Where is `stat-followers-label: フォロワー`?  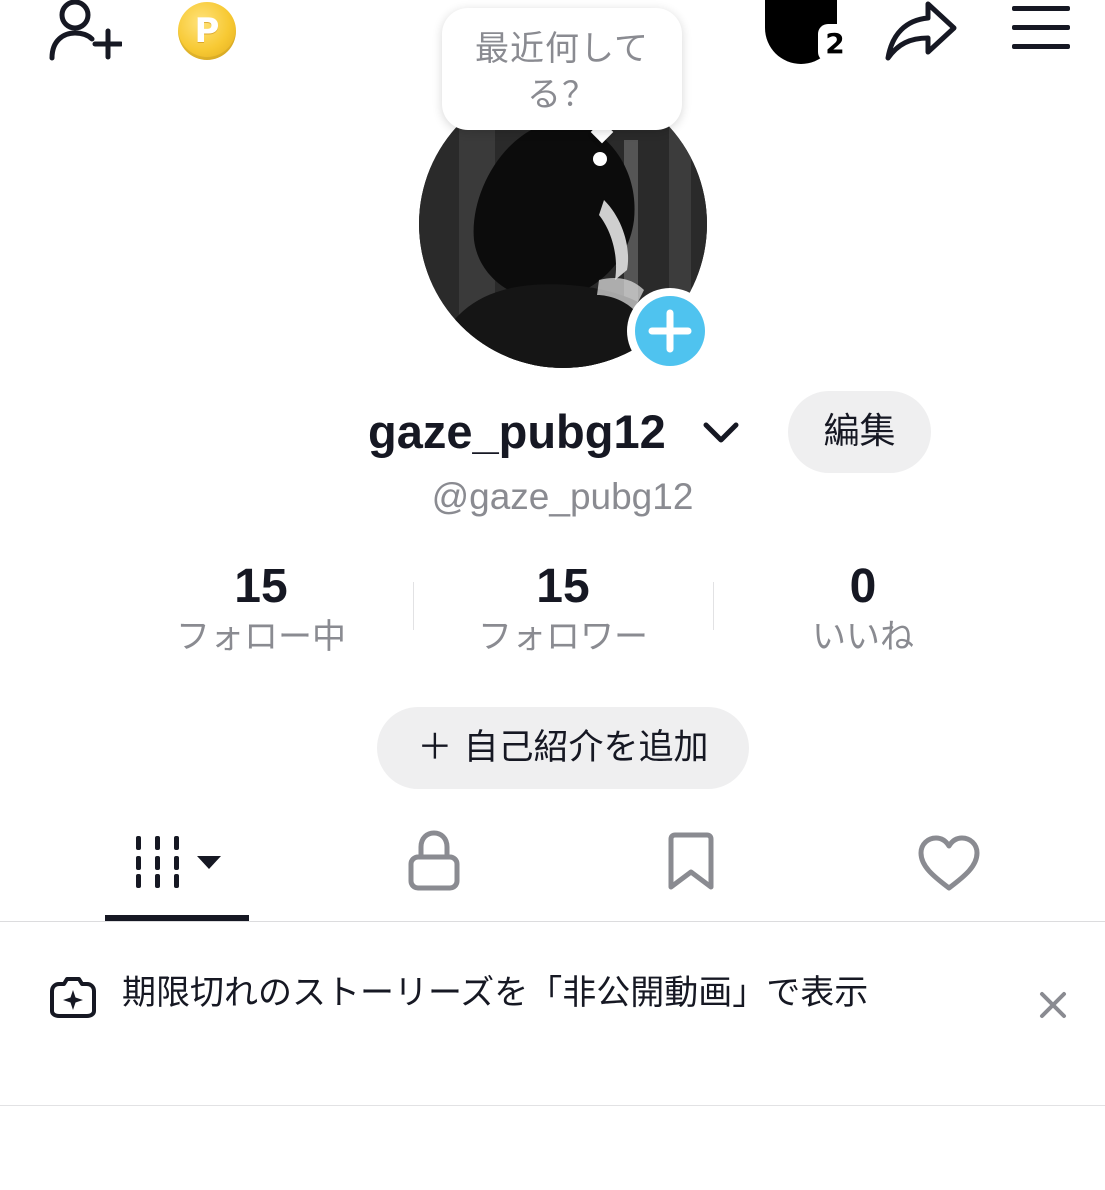 stat-followers-label: フォロワー is located at coordinates (563, 637).